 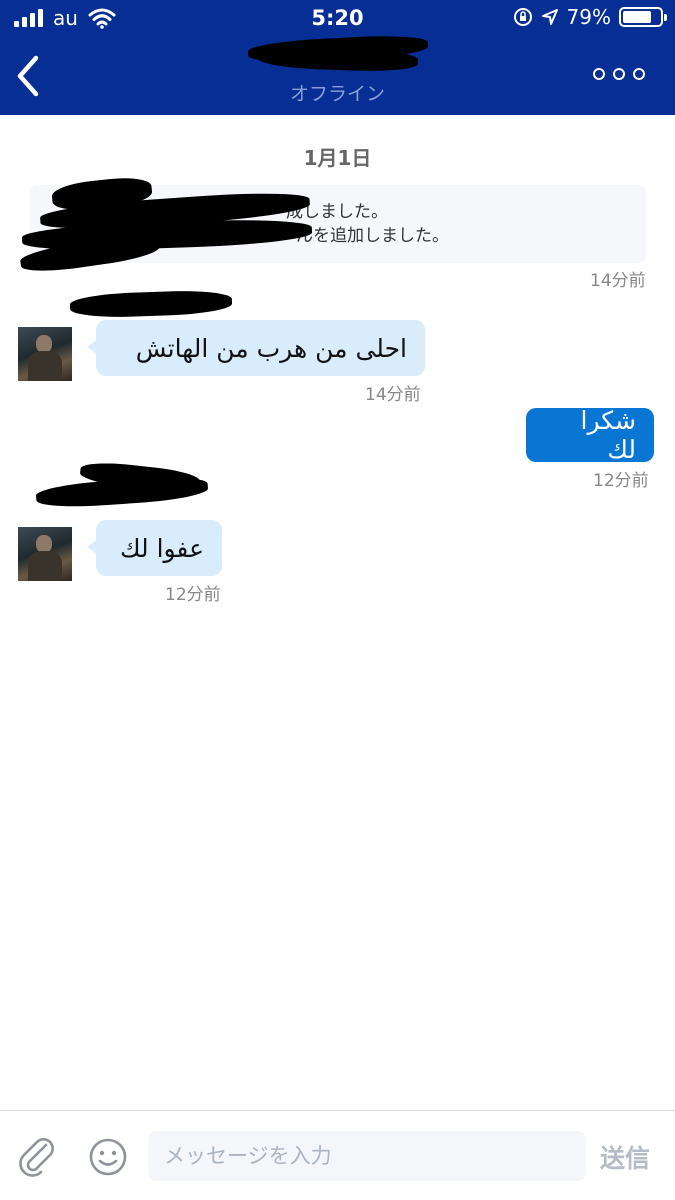 I want to click on status-right: 79%, so click(x=590, y=17).